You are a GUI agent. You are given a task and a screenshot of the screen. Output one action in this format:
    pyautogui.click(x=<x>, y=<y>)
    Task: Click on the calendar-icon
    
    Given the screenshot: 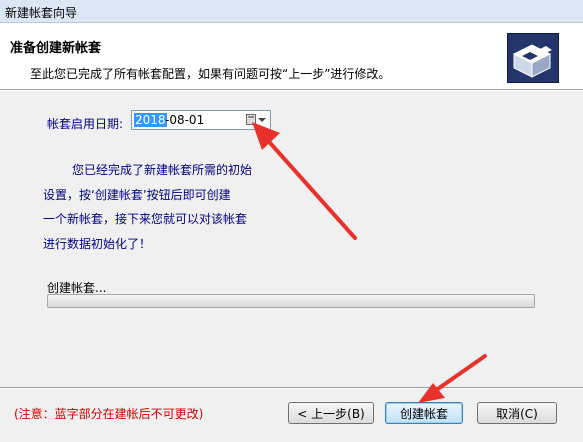 What is the action you would take?
    pyautogui.click(x=251, y=119)
    